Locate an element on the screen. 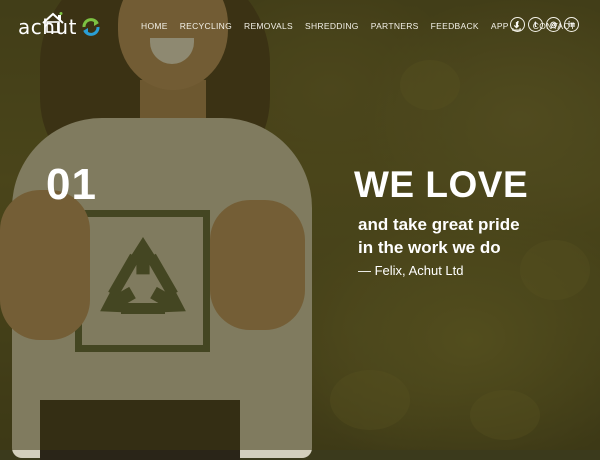  nav-removals-label: REMOVALS is located at coordinates (269, 26).